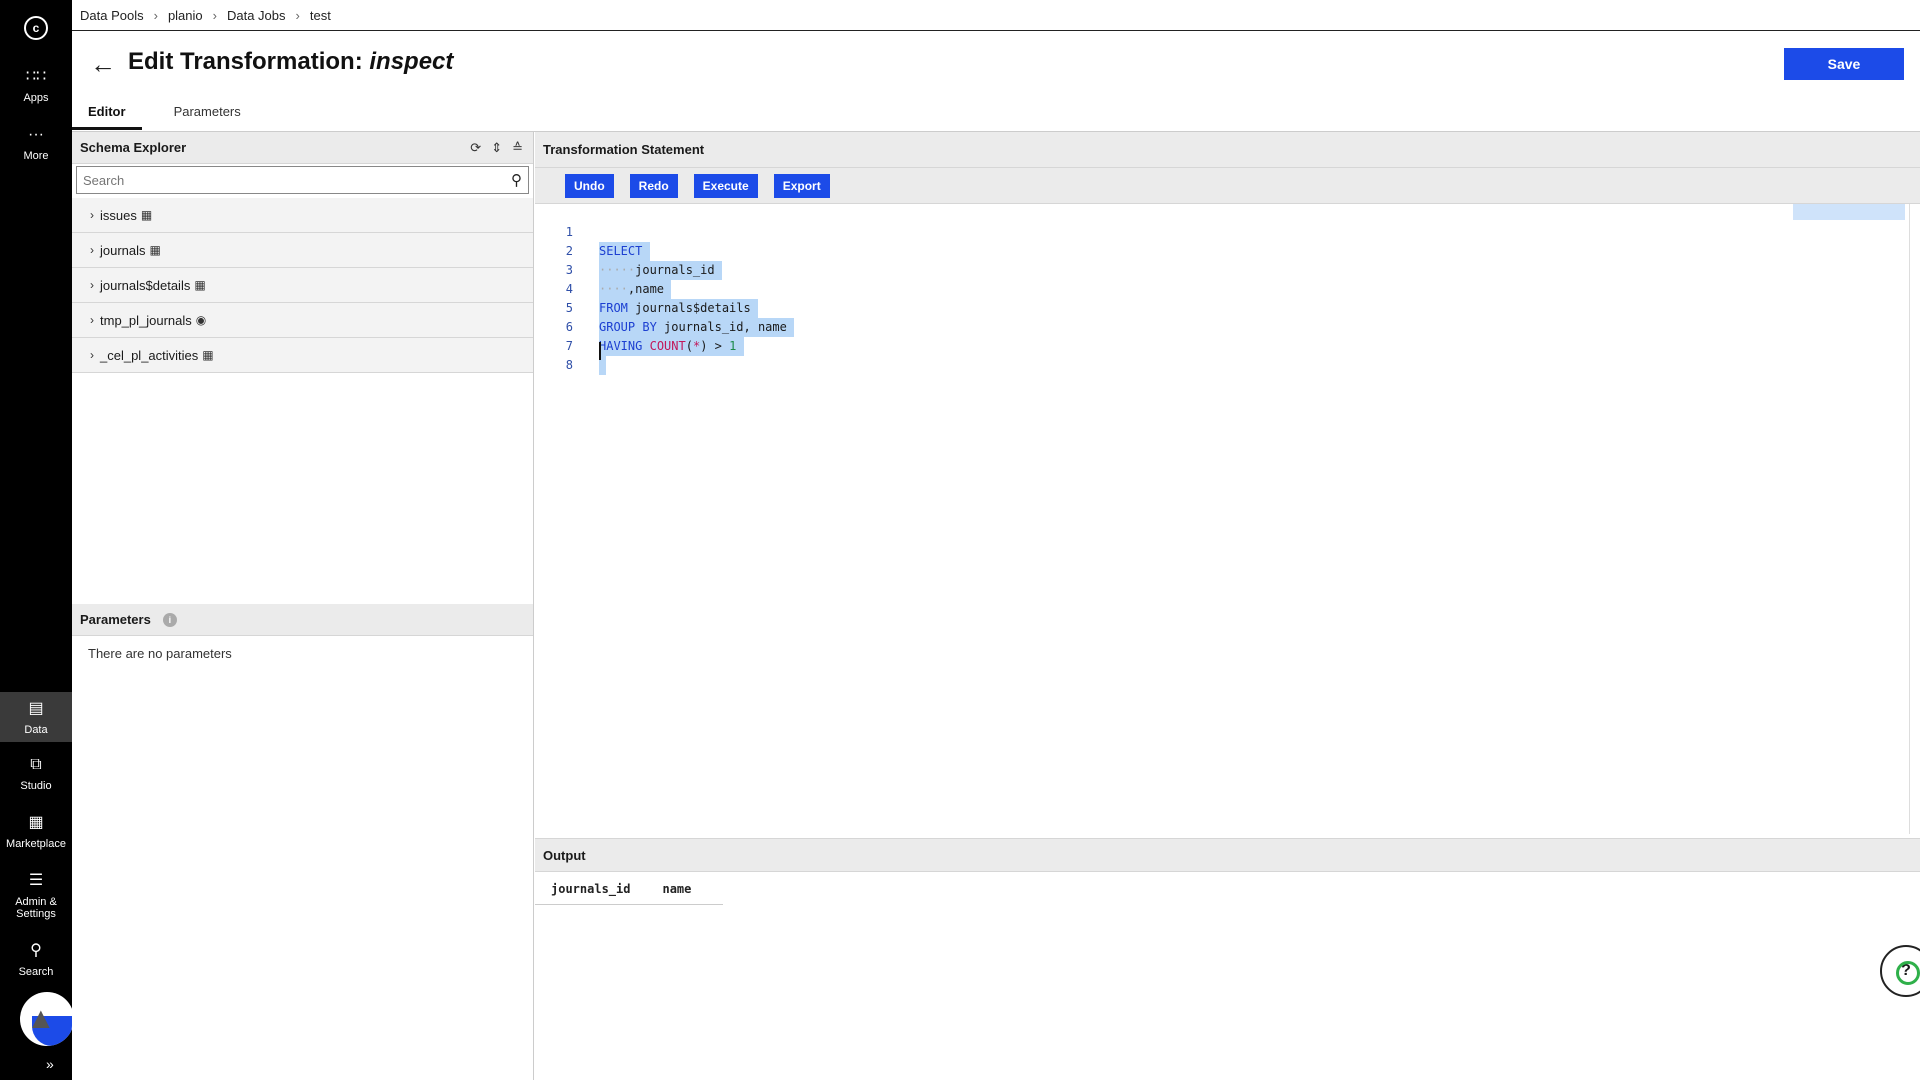 Image resolution: width=1920 pixels, height=1080 pixels. What do you see at coordinates (36, 895) in the screenshot?
I see `rail-admin: ☰ Admin & Settings` at bounding box center [36, 895].